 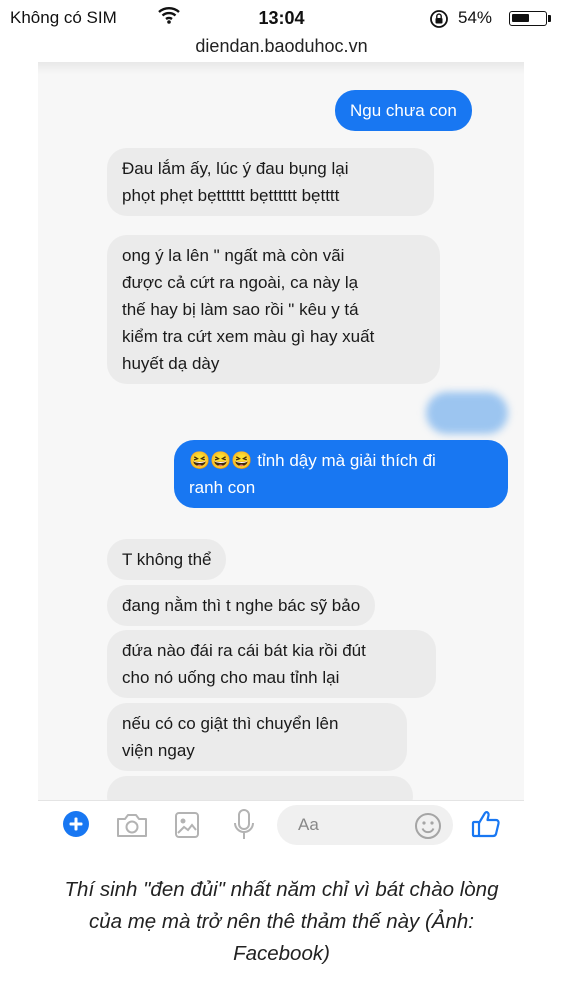 What do you see at coordinates (428, 826) in the screenshot?
I see `smiley-icon` at bounding box center [428, 826].